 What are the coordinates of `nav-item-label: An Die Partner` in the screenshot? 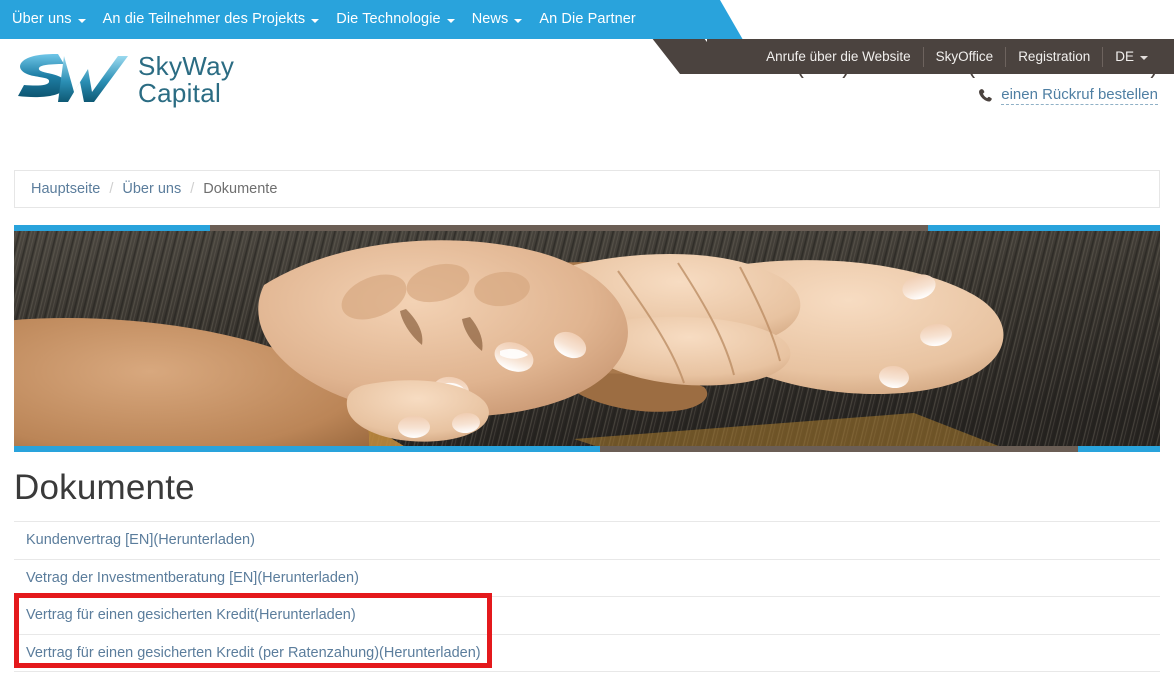 It's located at (587, 19).